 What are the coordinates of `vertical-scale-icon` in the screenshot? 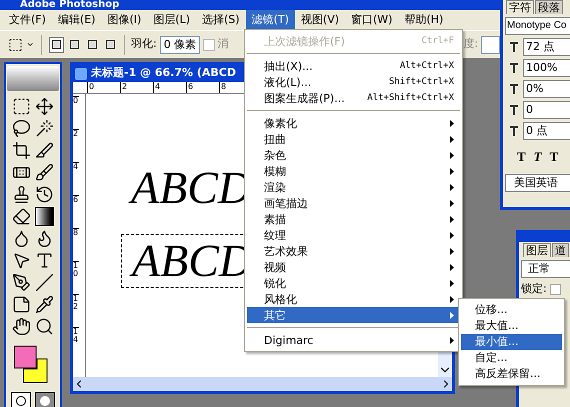 It's located at (514, 68).